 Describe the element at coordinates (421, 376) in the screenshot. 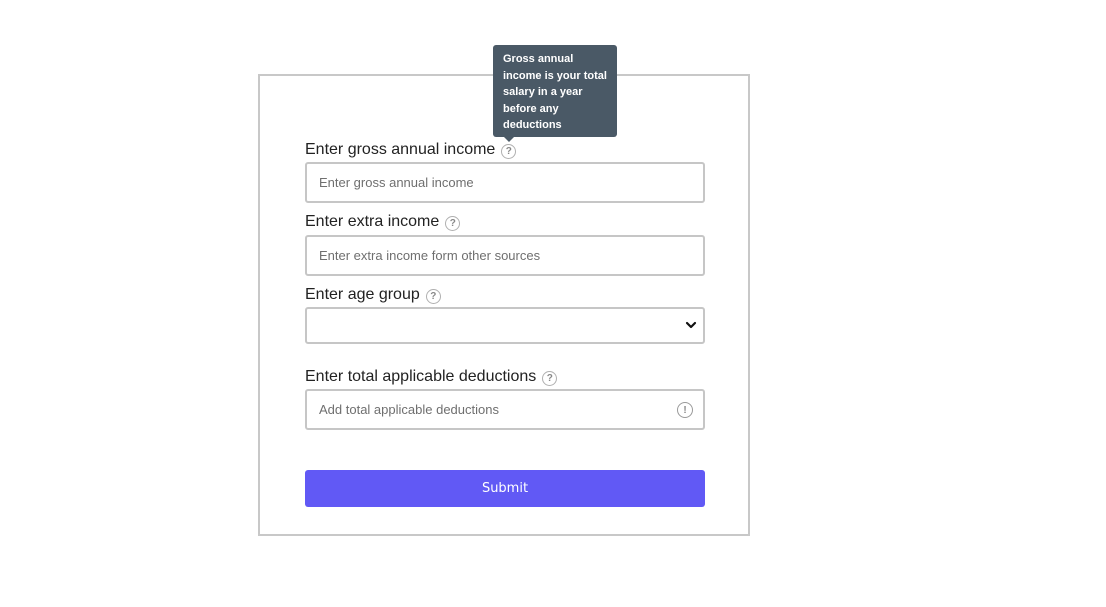

I see `deductions-label: Enter total applicable deductions` at that location.